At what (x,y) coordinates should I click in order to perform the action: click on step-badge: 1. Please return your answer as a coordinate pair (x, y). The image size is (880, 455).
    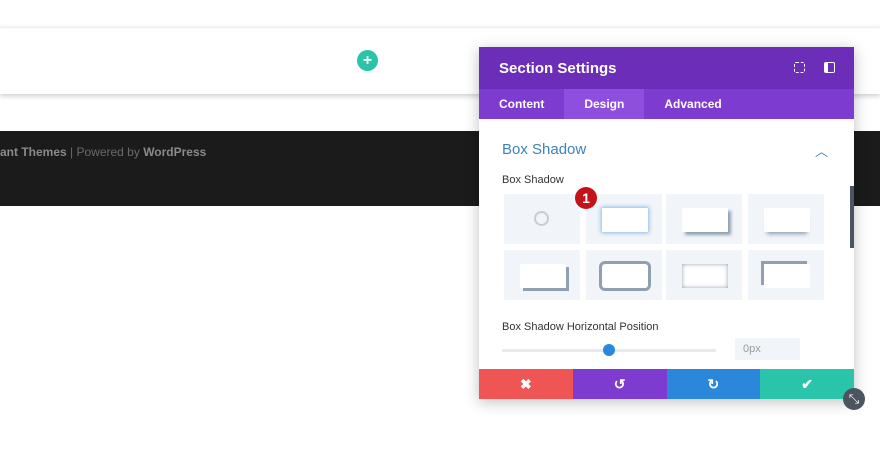
    Looking at the image, I should click on (586, 198).